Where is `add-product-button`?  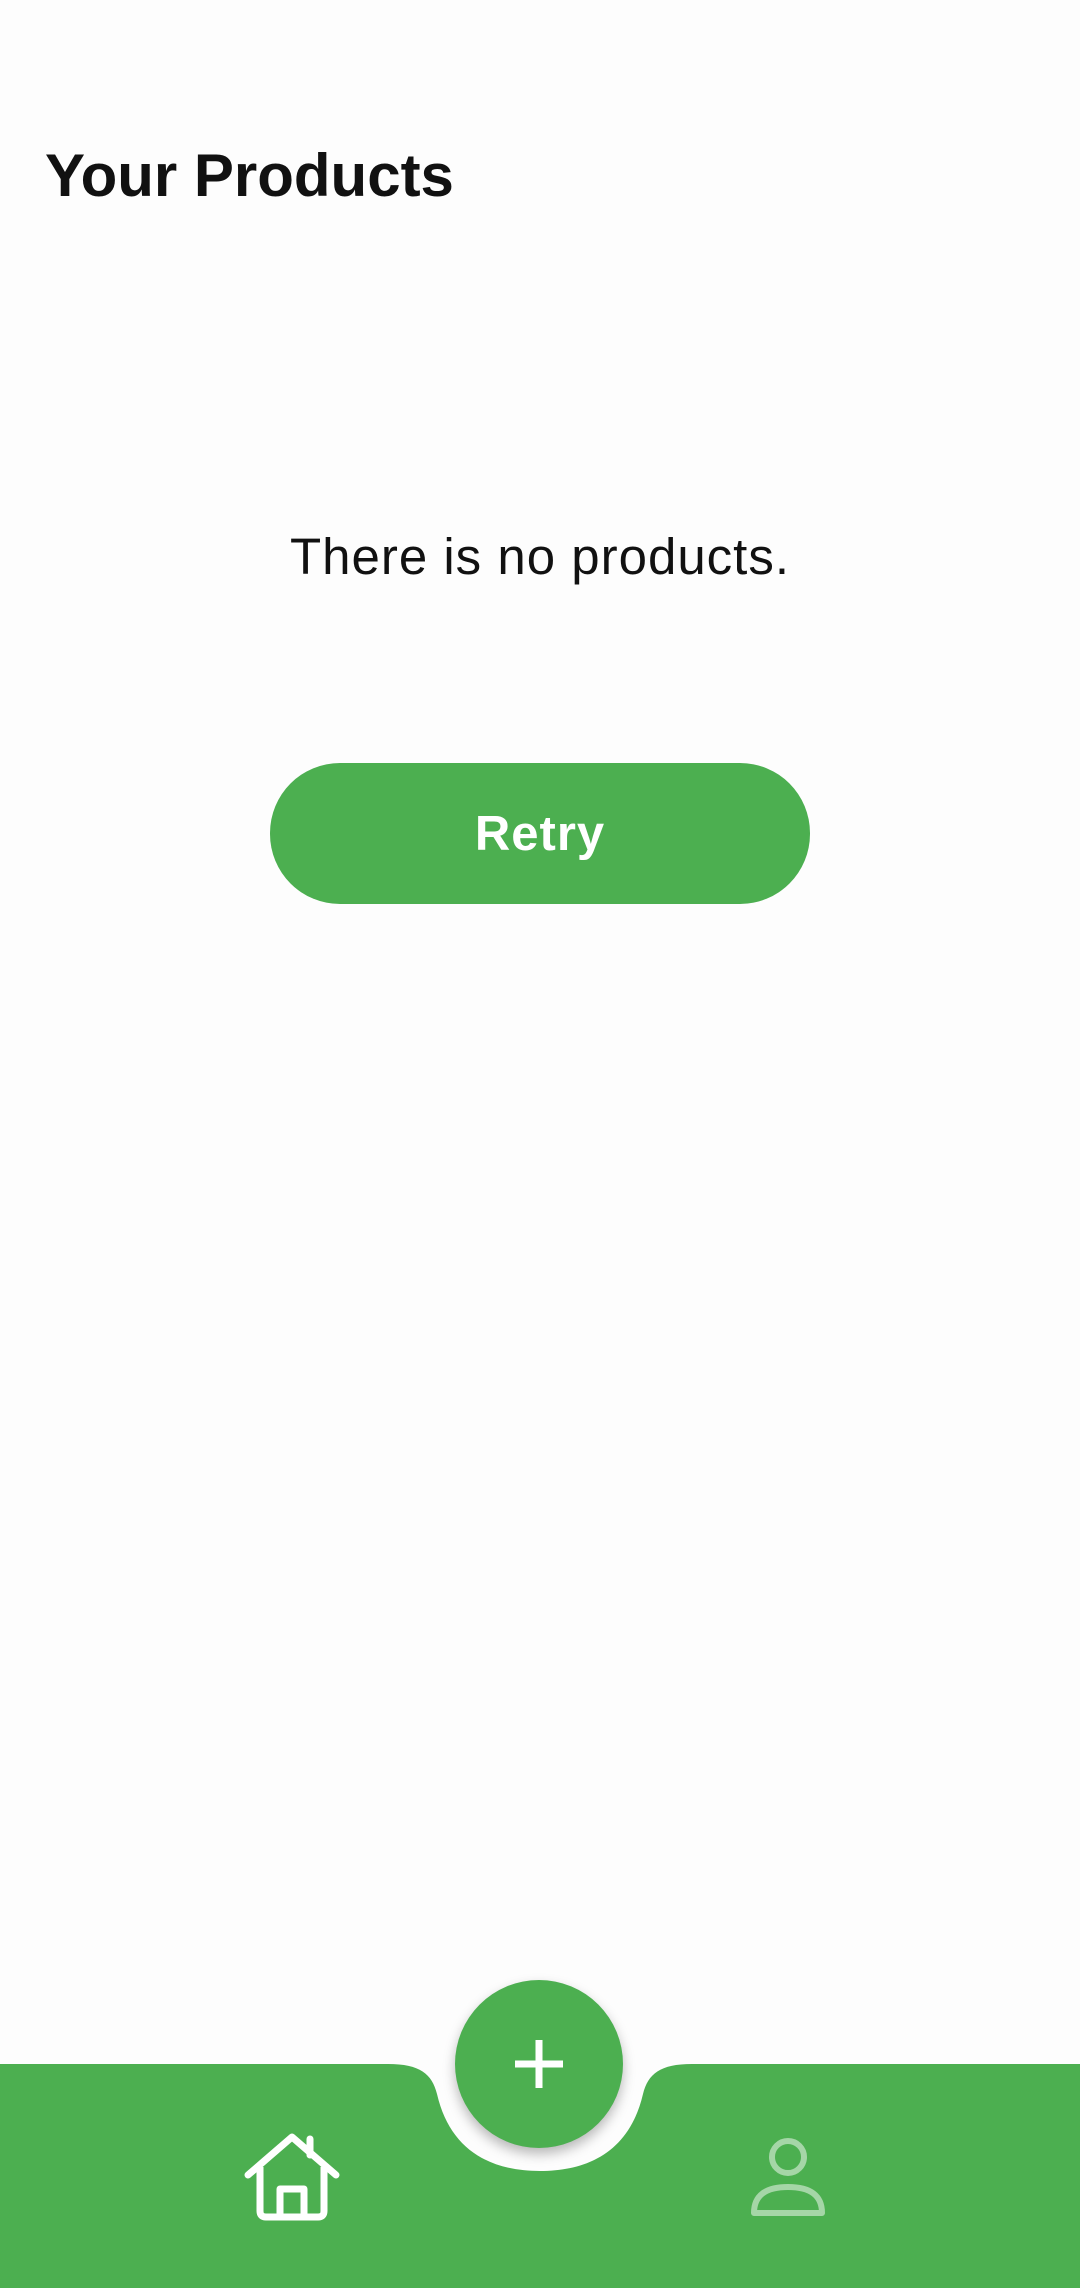 add-product-button is located at coordinates (539, 2064).